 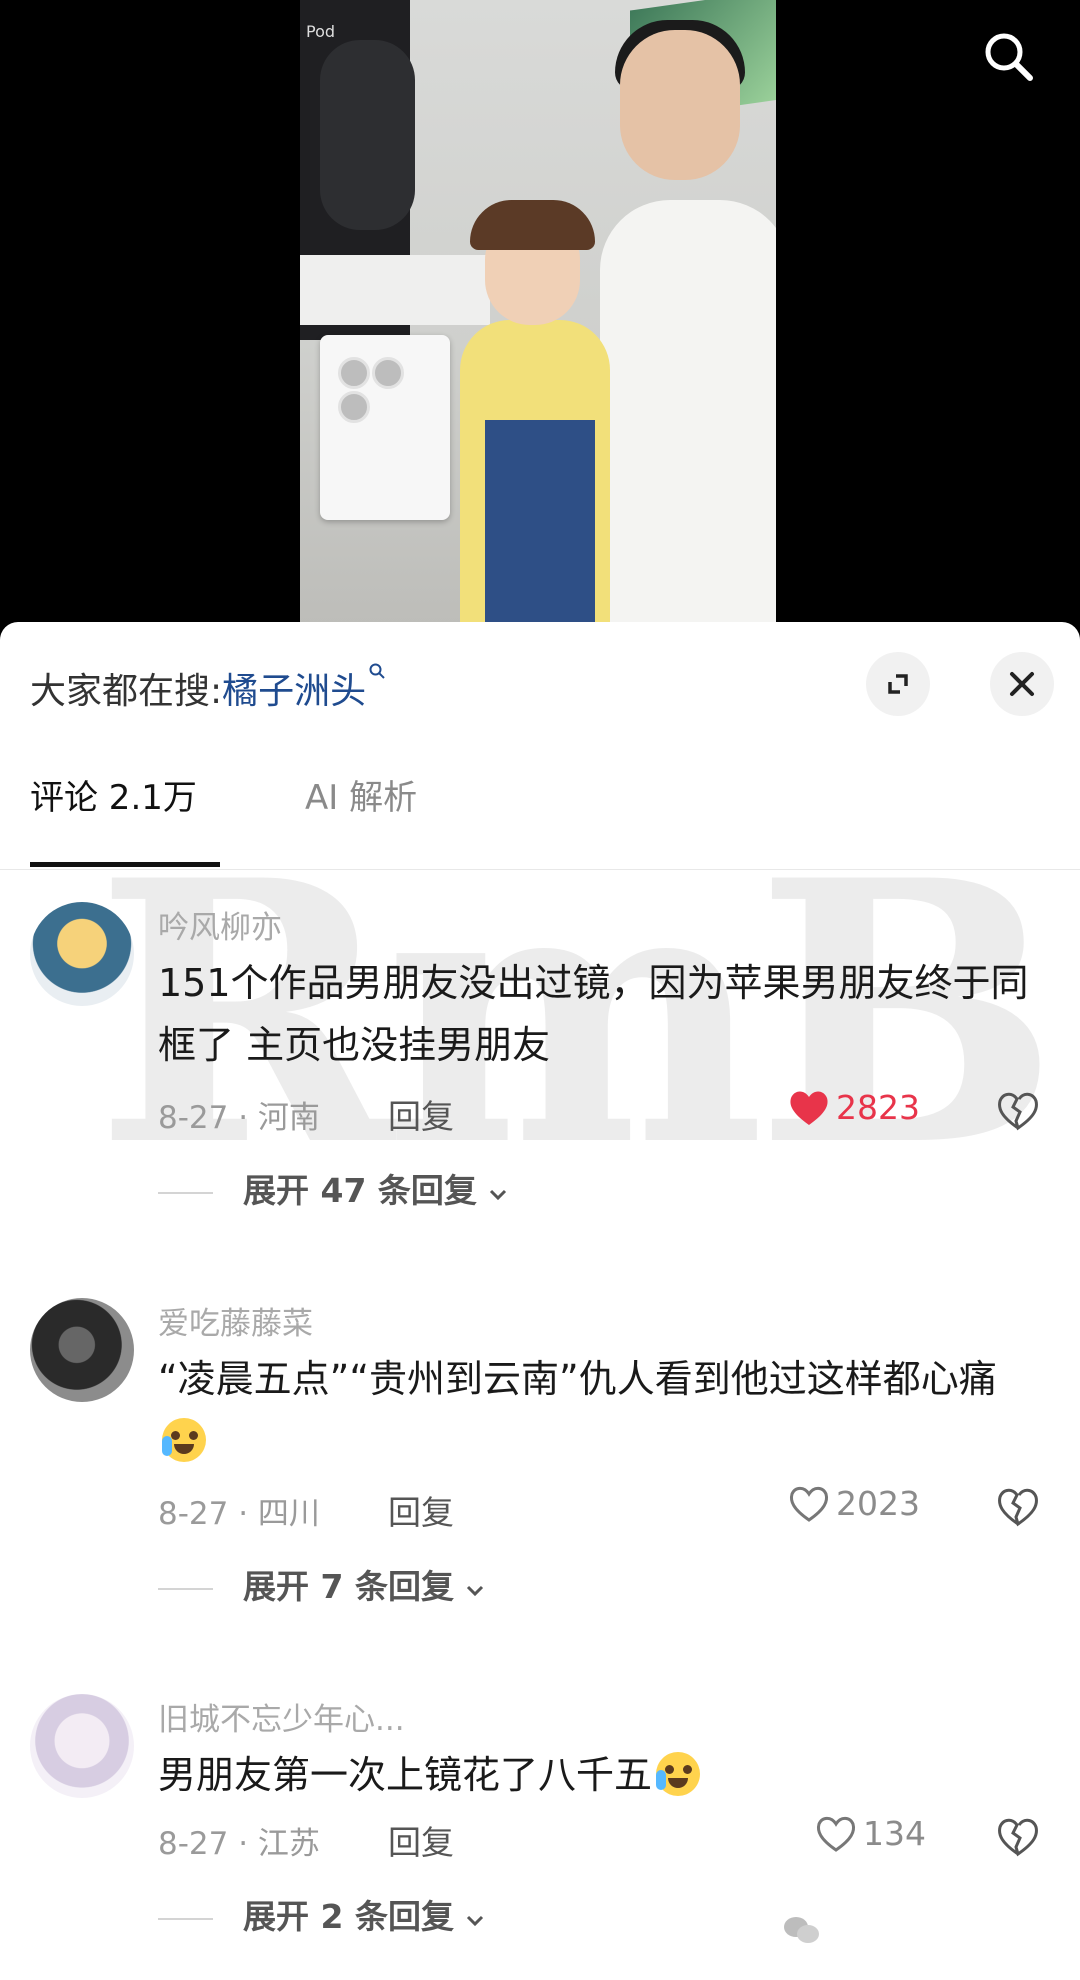 I want to click on comment-username: 爱吃藤藤菜, so click(x=235, y=1320).